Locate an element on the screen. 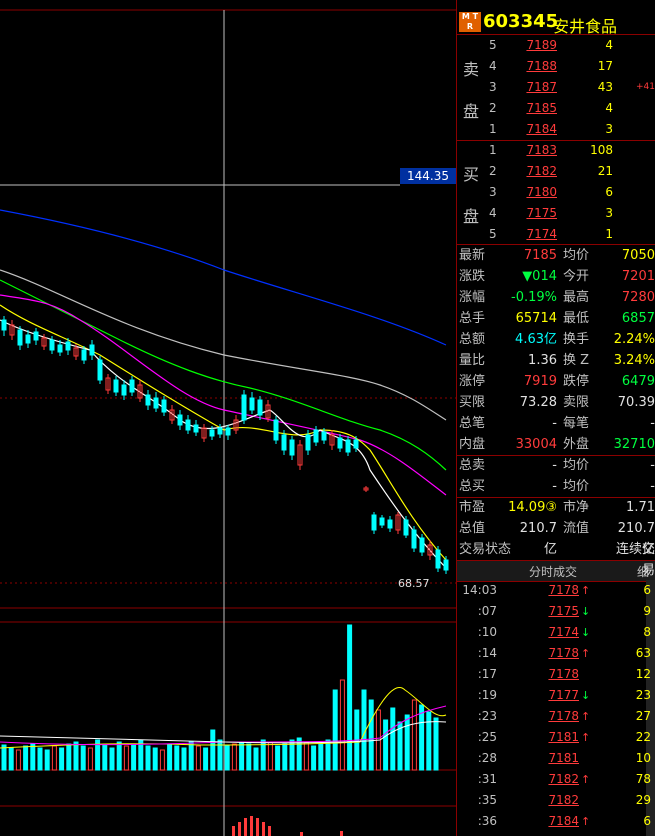 The height and width of the screenshot is (836, 655). bid-row: 5 7174 1 is located at coordinates (556, 234).